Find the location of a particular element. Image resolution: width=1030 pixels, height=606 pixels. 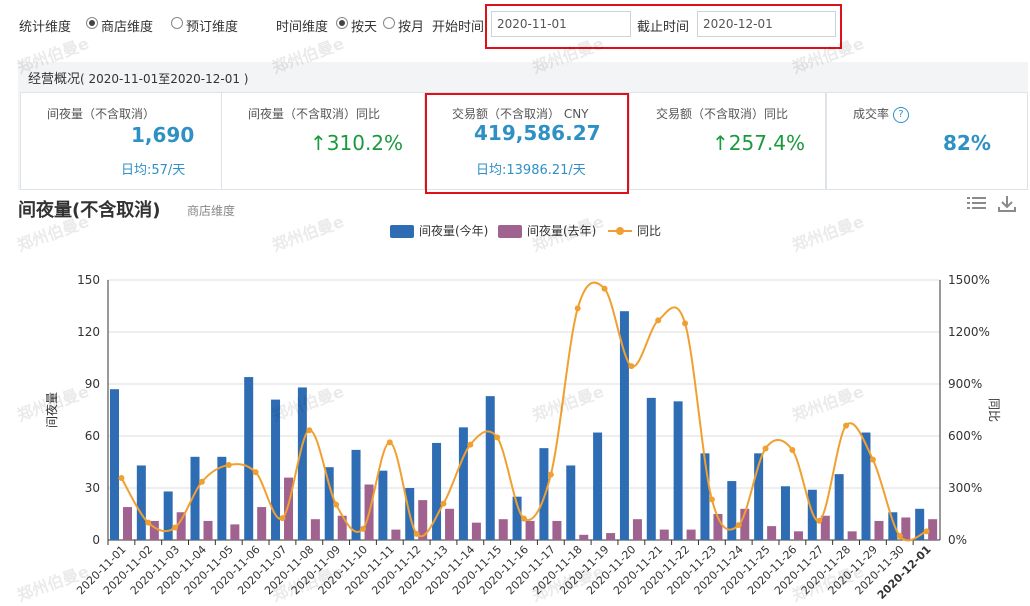

time-opt-day-label: 按天 is located at coordinates (364, 25).